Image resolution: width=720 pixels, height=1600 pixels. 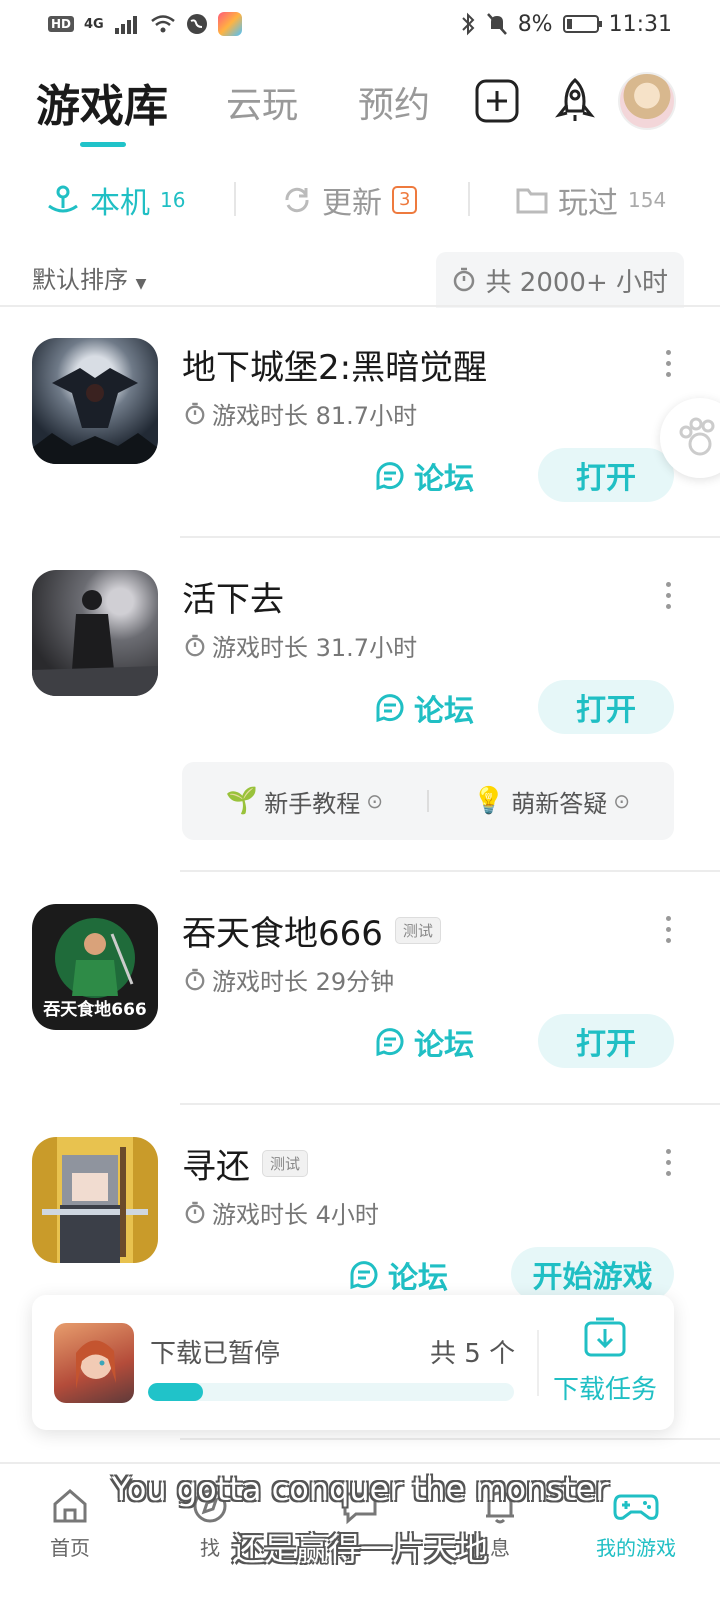 I want to click on game-playtime-text: 游戏时长 31.7小时, so click(x=315, y=648).